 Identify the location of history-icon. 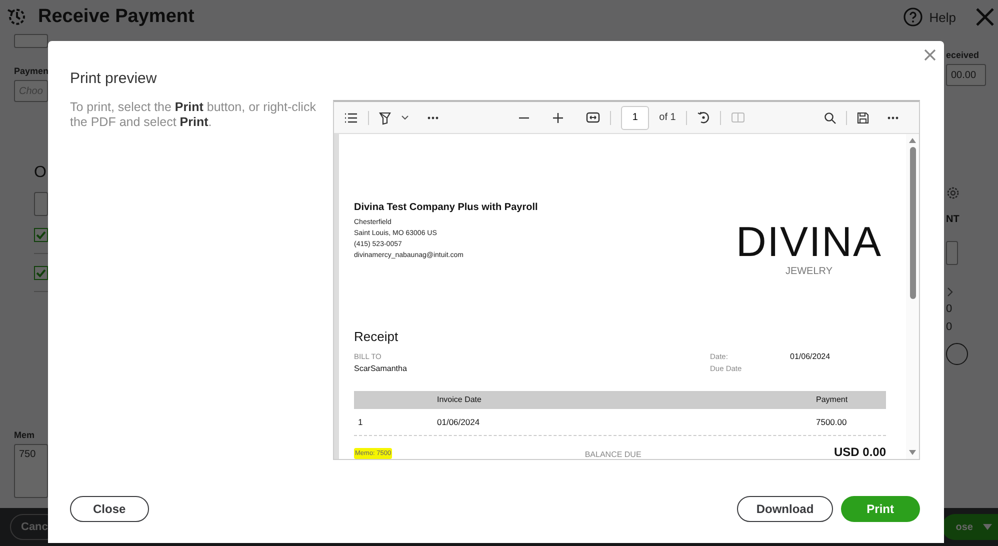
(17, 17).